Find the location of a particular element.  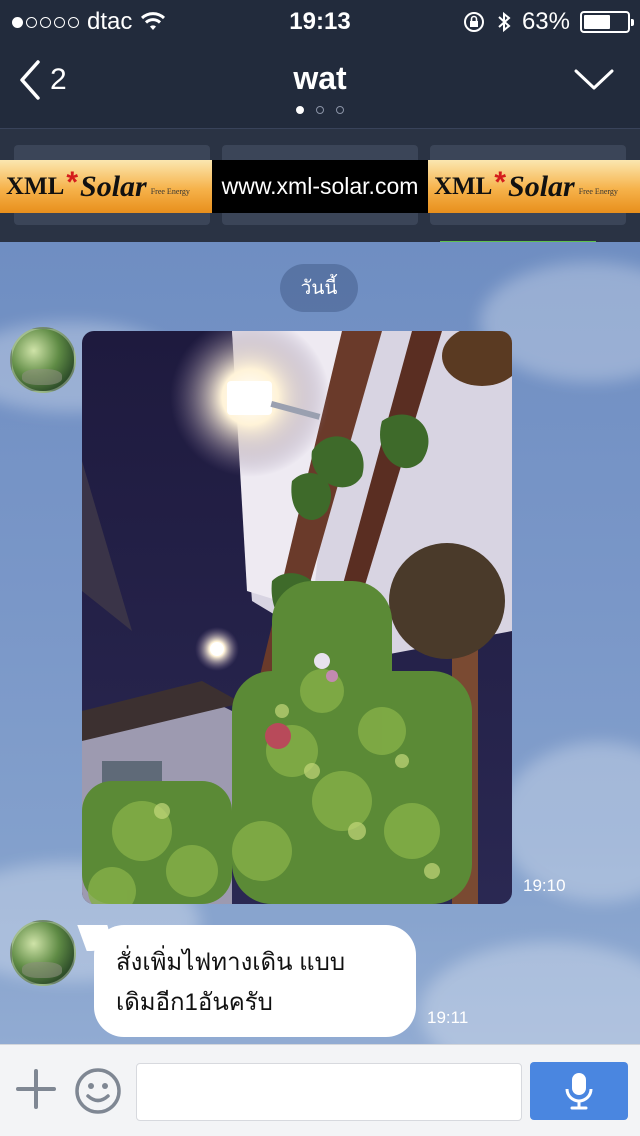

voice-message-button is located at coordinates (579, 1091).